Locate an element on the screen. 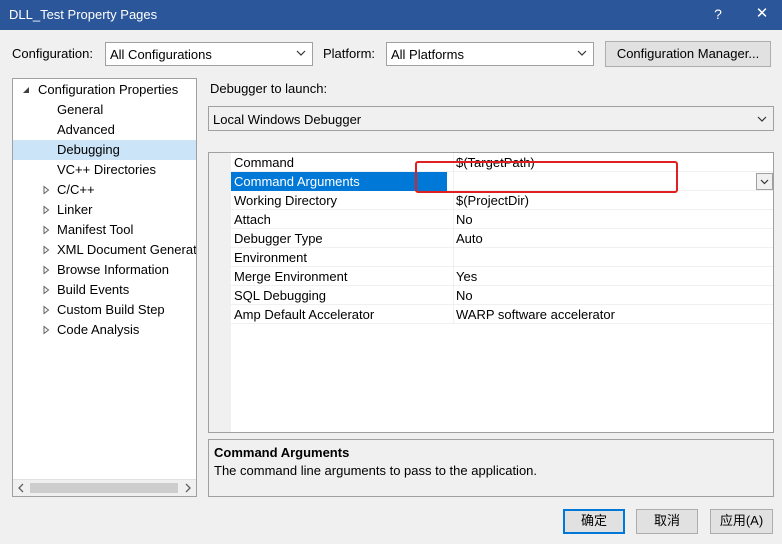  tree-item-label: Configuration Properties is located at coordinates (108, 89).